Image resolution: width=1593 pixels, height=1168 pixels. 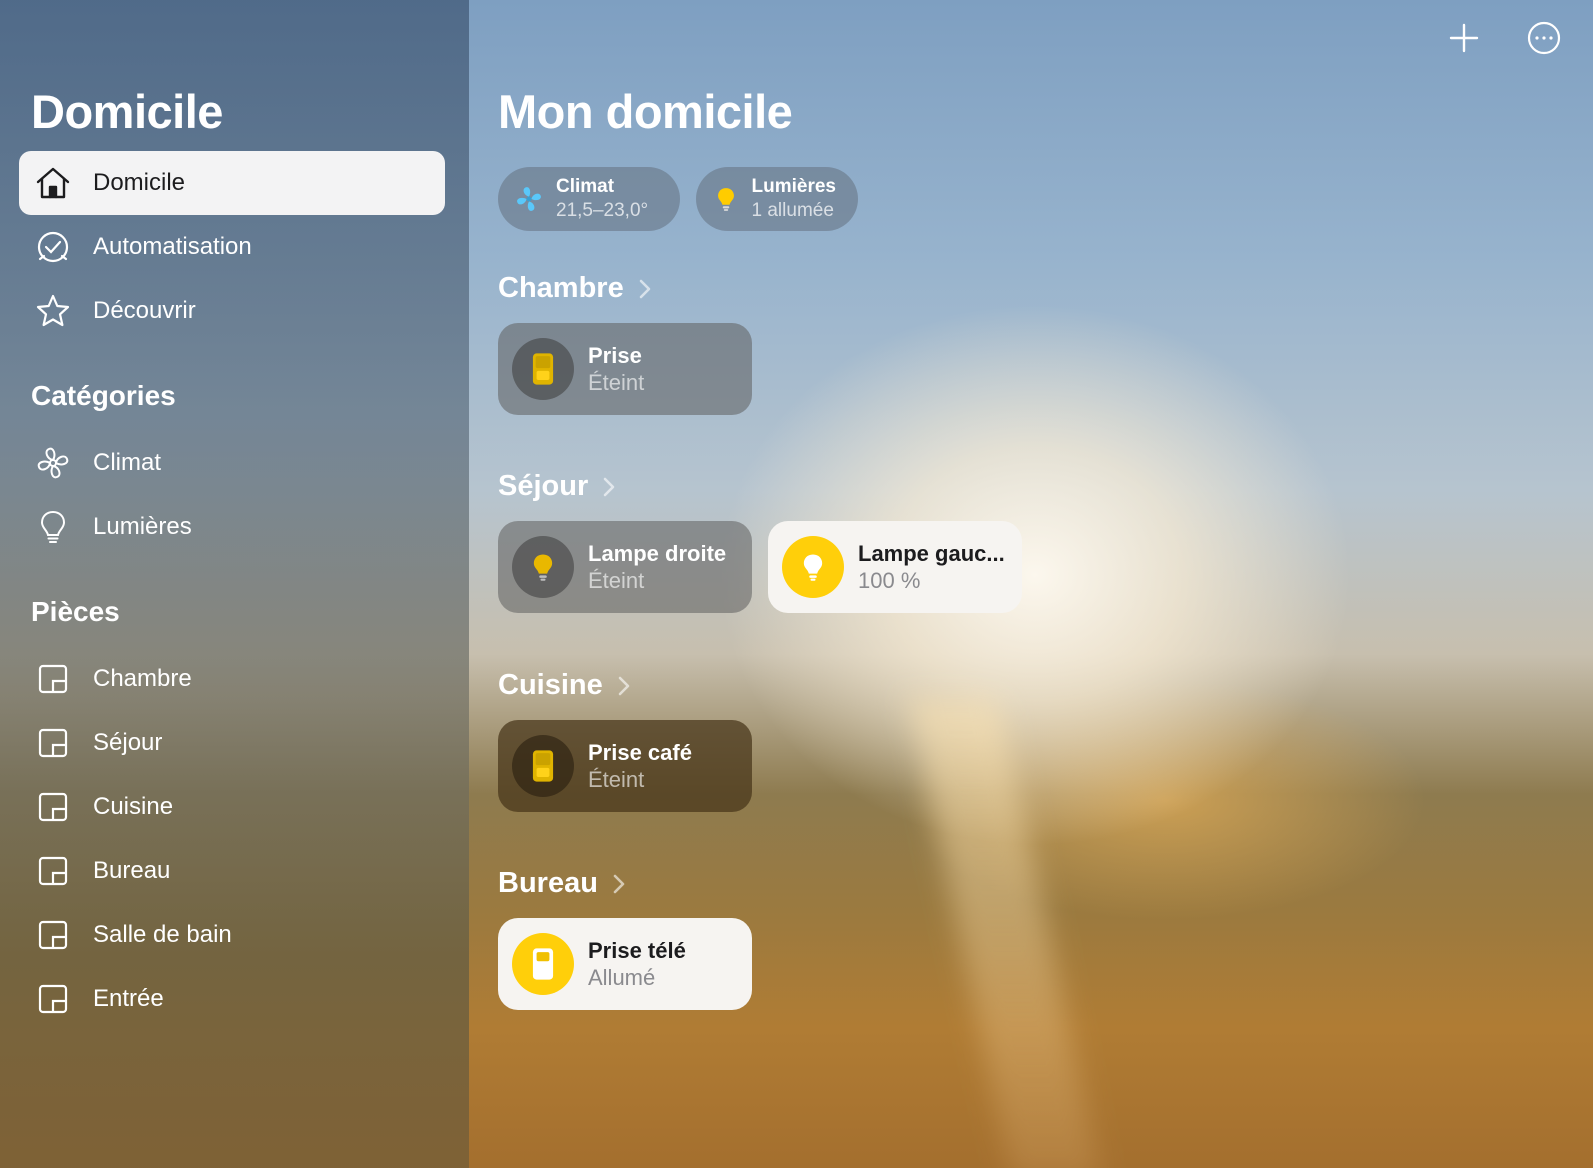 I want to click on room-heading-bureau: Bureau, so click(x=562, y=883).